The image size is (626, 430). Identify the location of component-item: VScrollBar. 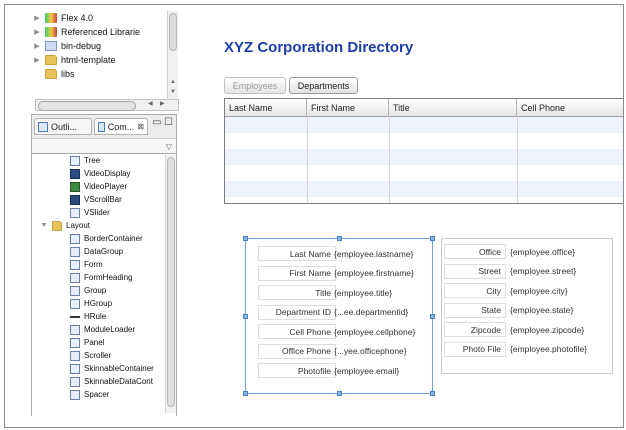
(96, 200).